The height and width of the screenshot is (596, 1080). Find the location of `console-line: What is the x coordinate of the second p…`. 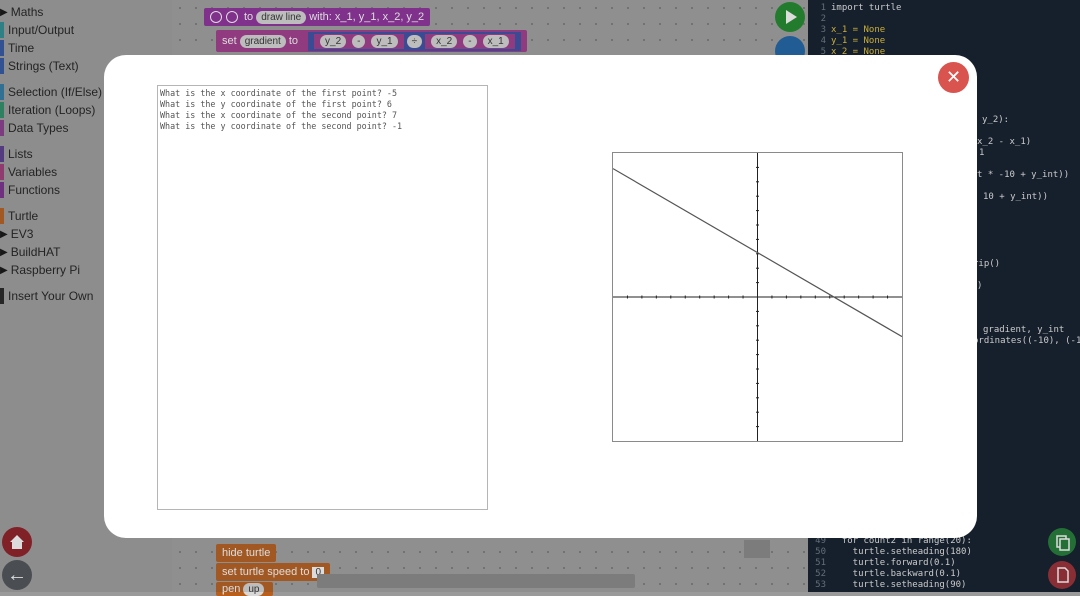

console-line: What is the x coordinate of the second p… is located at coordinates (278, 115).